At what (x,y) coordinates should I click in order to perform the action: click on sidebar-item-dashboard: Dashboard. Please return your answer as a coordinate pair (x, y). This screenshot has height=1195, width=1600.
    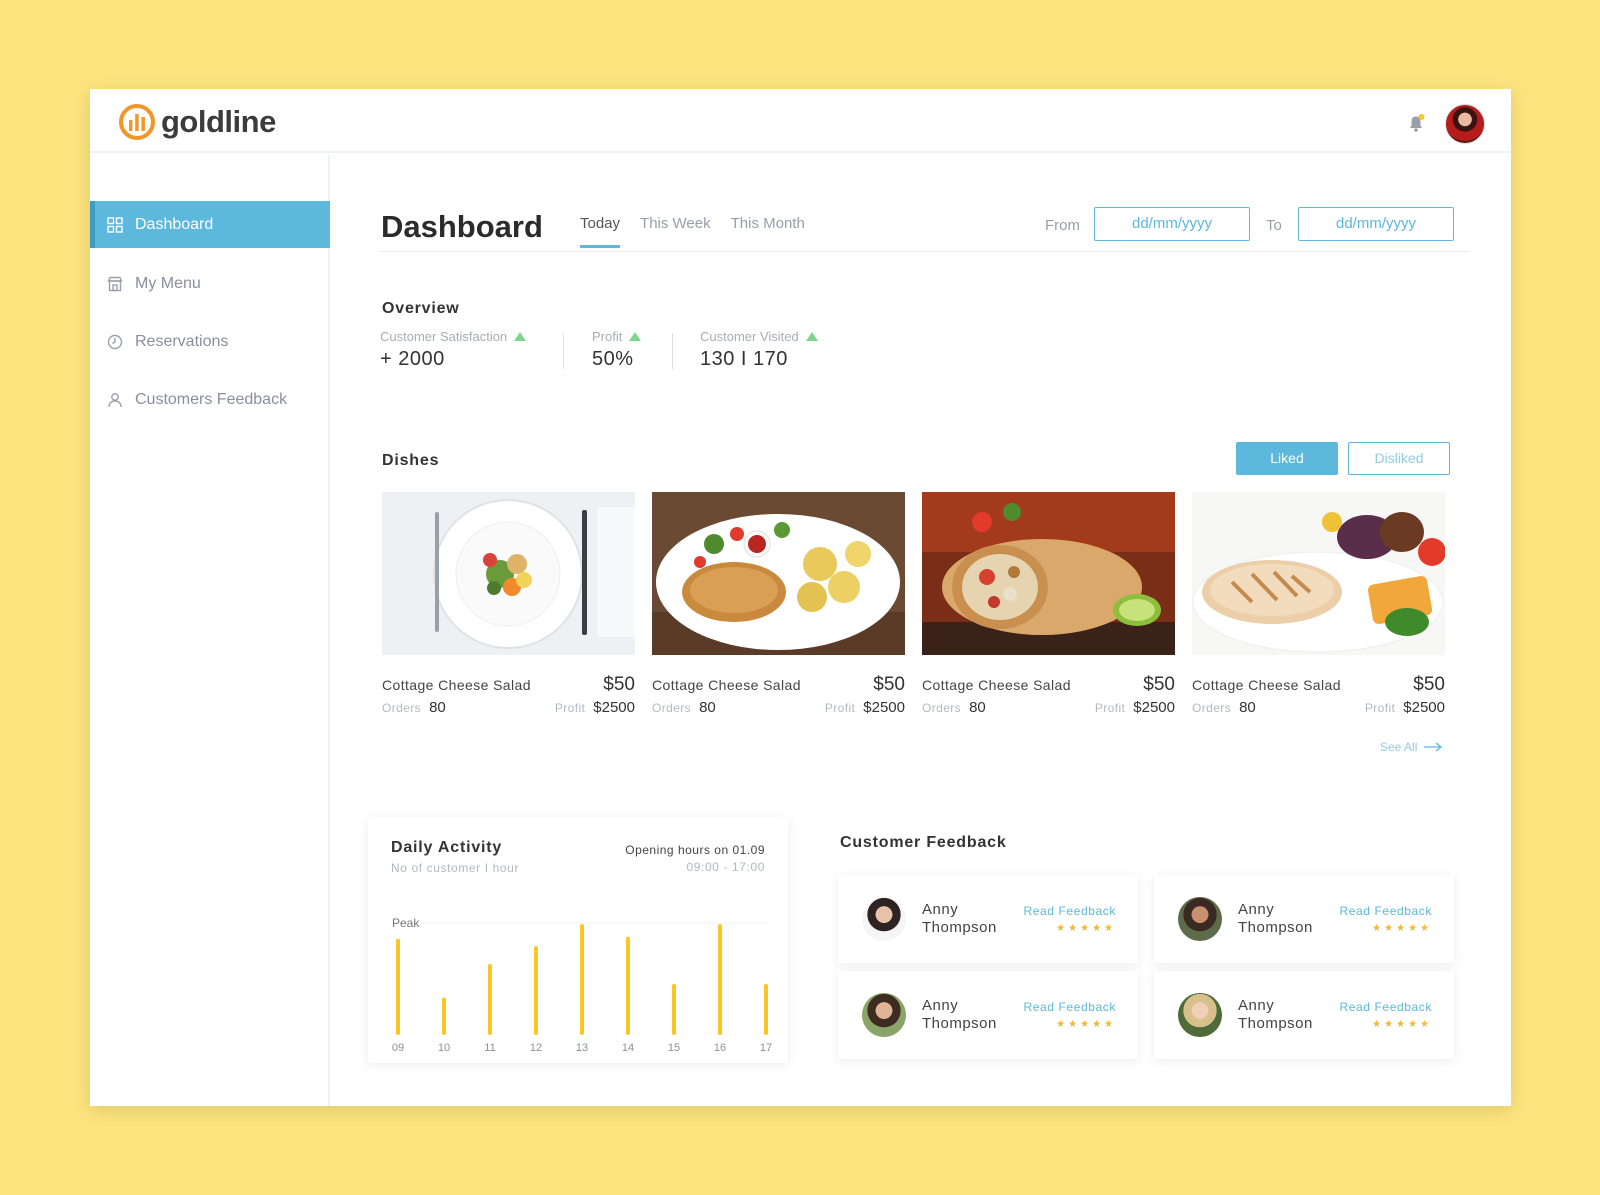
    Looking at the image, I should click on (210, 224).